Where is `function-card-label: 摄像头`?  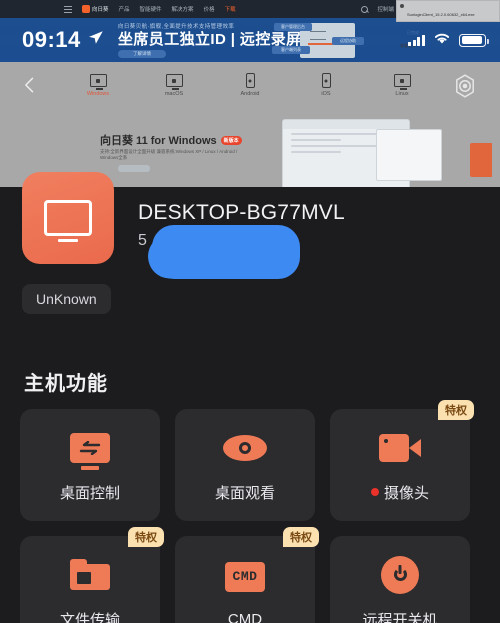 function-card-label: 摄像头 is located at coordinates (399, 492).